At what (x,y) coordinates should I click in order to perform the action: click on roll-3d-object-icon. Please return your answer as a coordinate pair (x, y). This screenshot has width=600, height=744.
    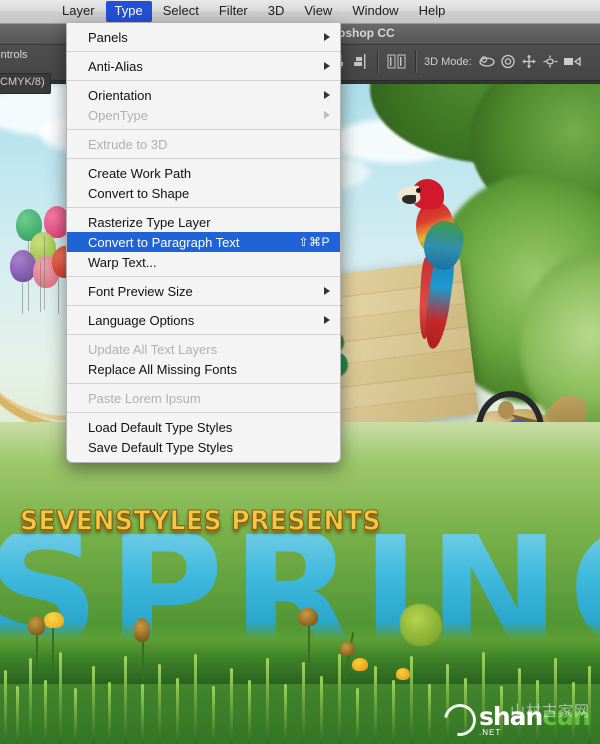
    Looking at the image, I should click on (508, 61).